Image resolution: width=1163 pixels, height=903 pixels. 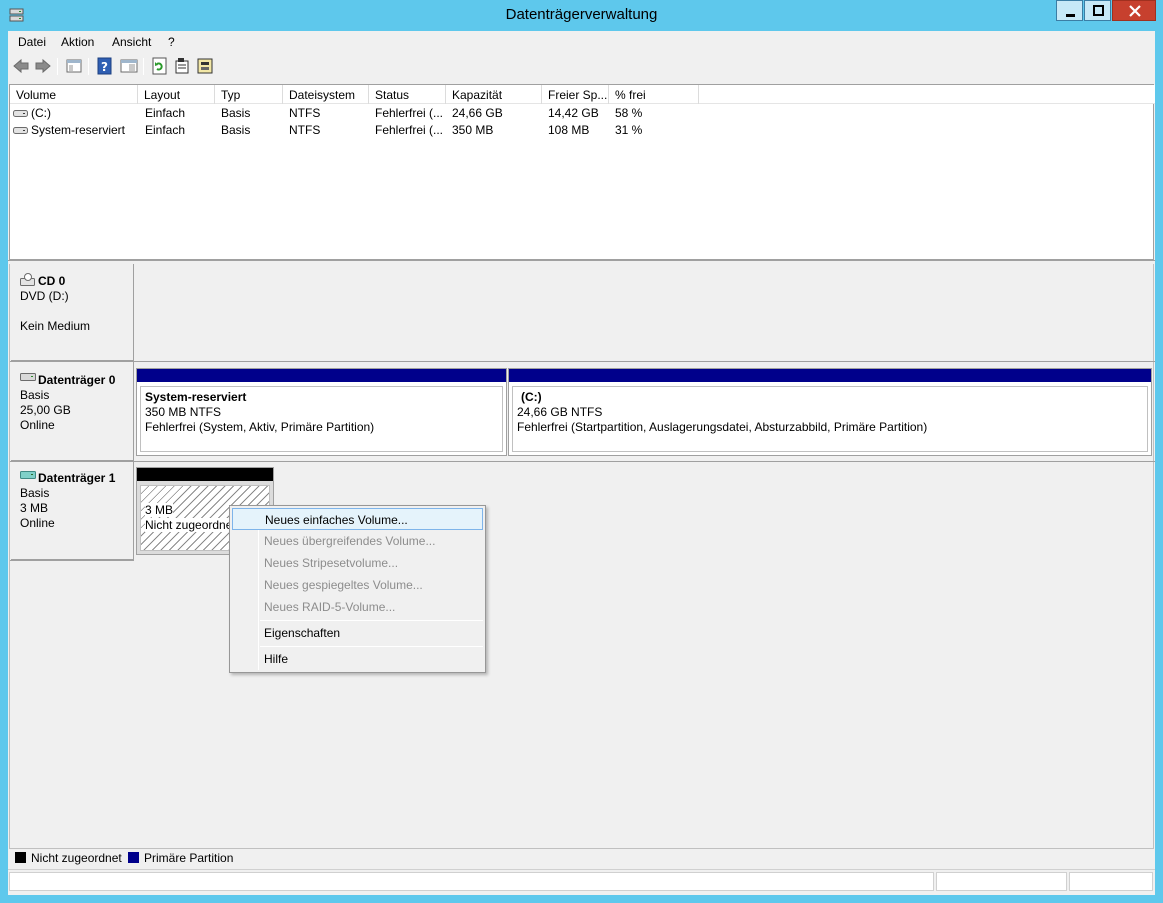 I want to click on maximize-button, so click(x=1097, y=10).